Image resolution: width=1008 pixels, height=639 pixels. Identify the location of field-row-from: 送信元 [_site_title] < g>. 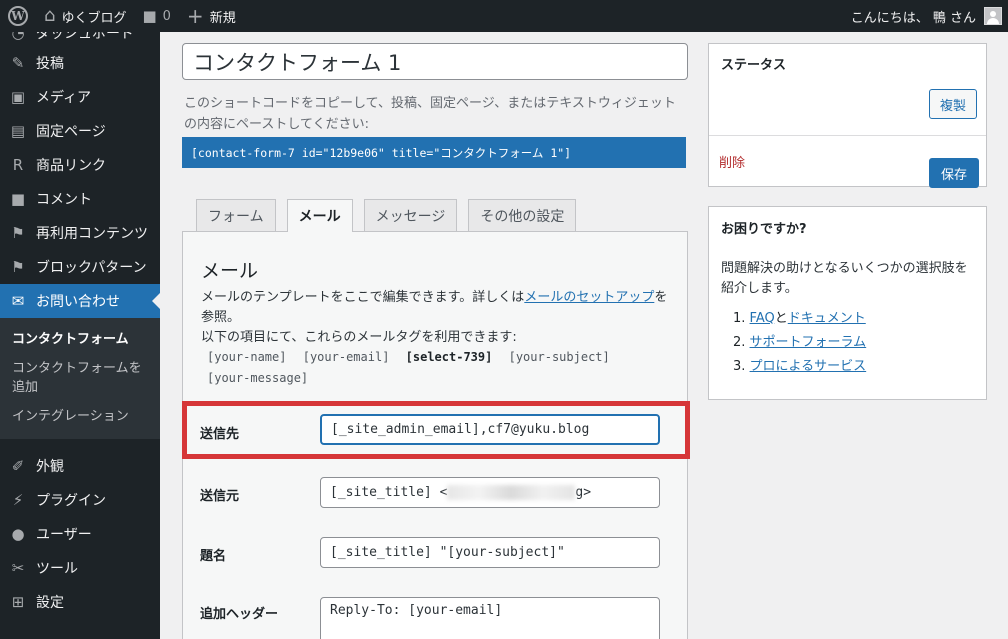
(436, 507).